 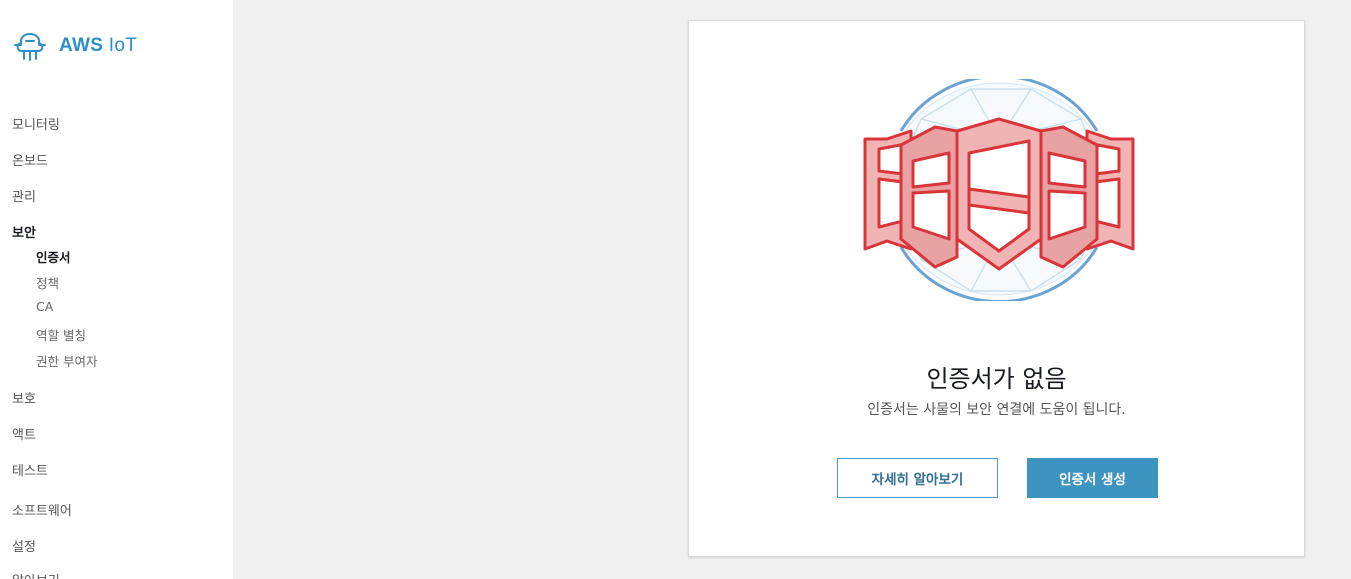 What do you see at coordinates (36, 574) in the screenshot?
I see `nav-learn: 알아보기` at bounding box center [36, 574].